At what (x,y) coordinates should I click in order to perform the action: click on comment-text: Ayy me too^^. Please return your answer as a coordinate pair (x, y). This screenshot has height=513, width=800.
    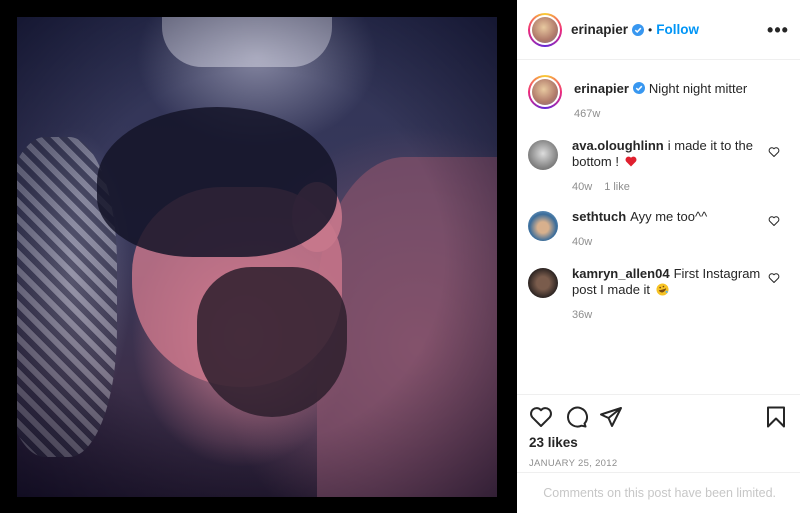
    Looking at the image, I should click on (669, 216).